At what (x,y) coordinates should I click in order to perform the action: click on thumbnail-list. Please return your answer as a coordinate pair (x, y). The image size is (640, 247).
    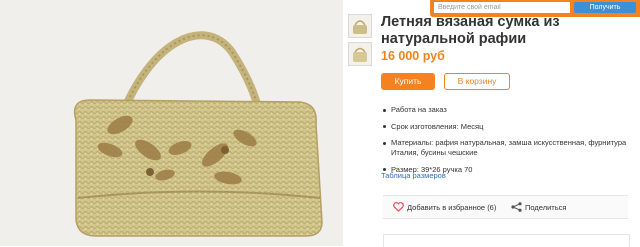
    Looking at the image, I should click on (360, 42).